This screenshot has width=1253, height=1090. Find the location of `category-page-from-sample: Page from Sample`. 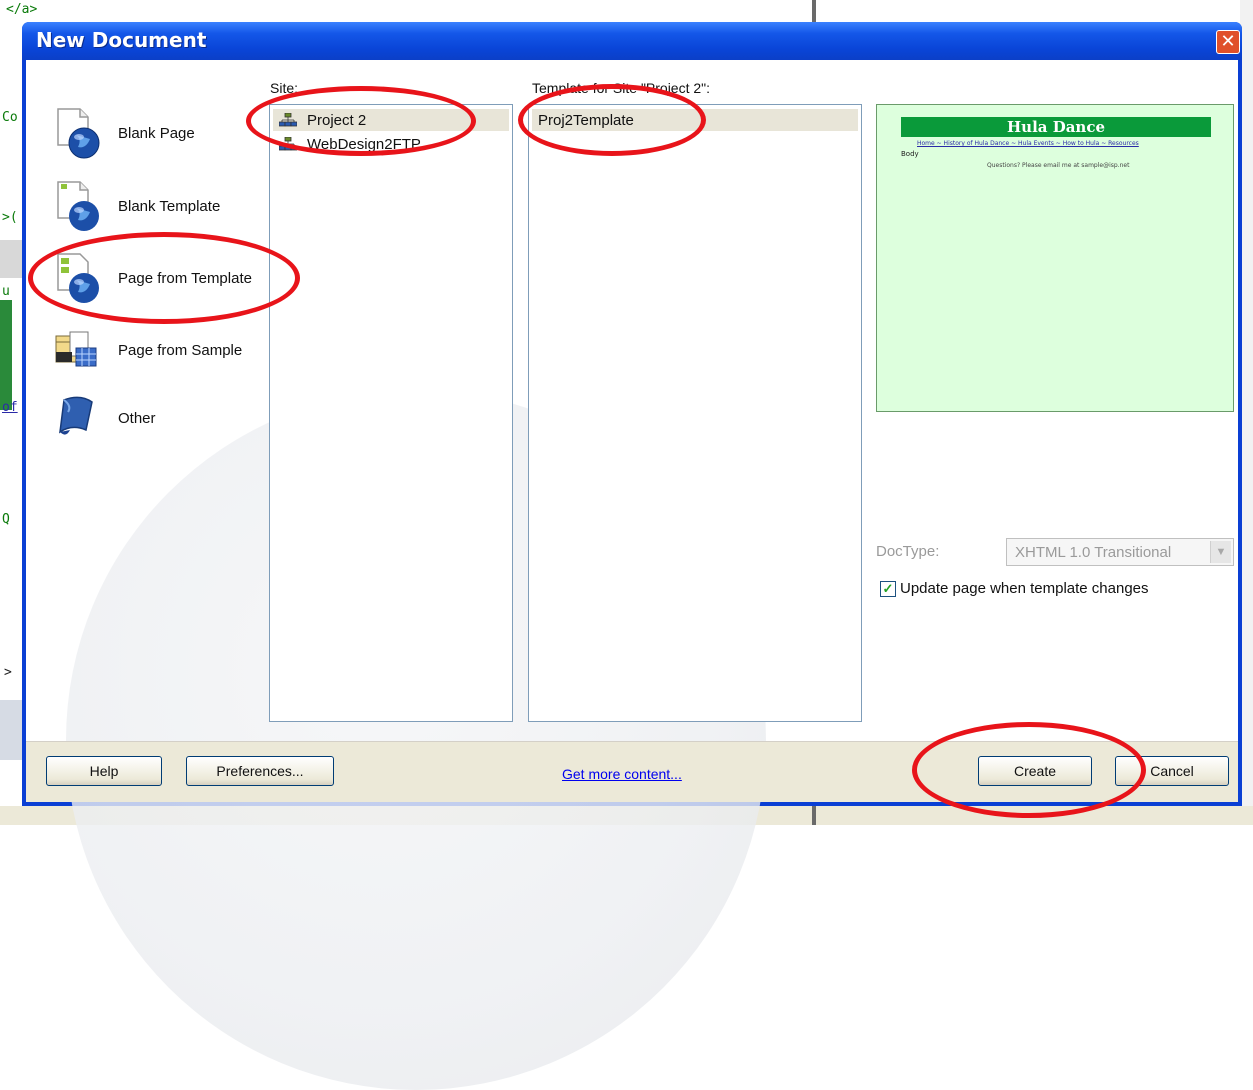

category-page-from-sample: Page from Sample is located at coordinates (146, 350).